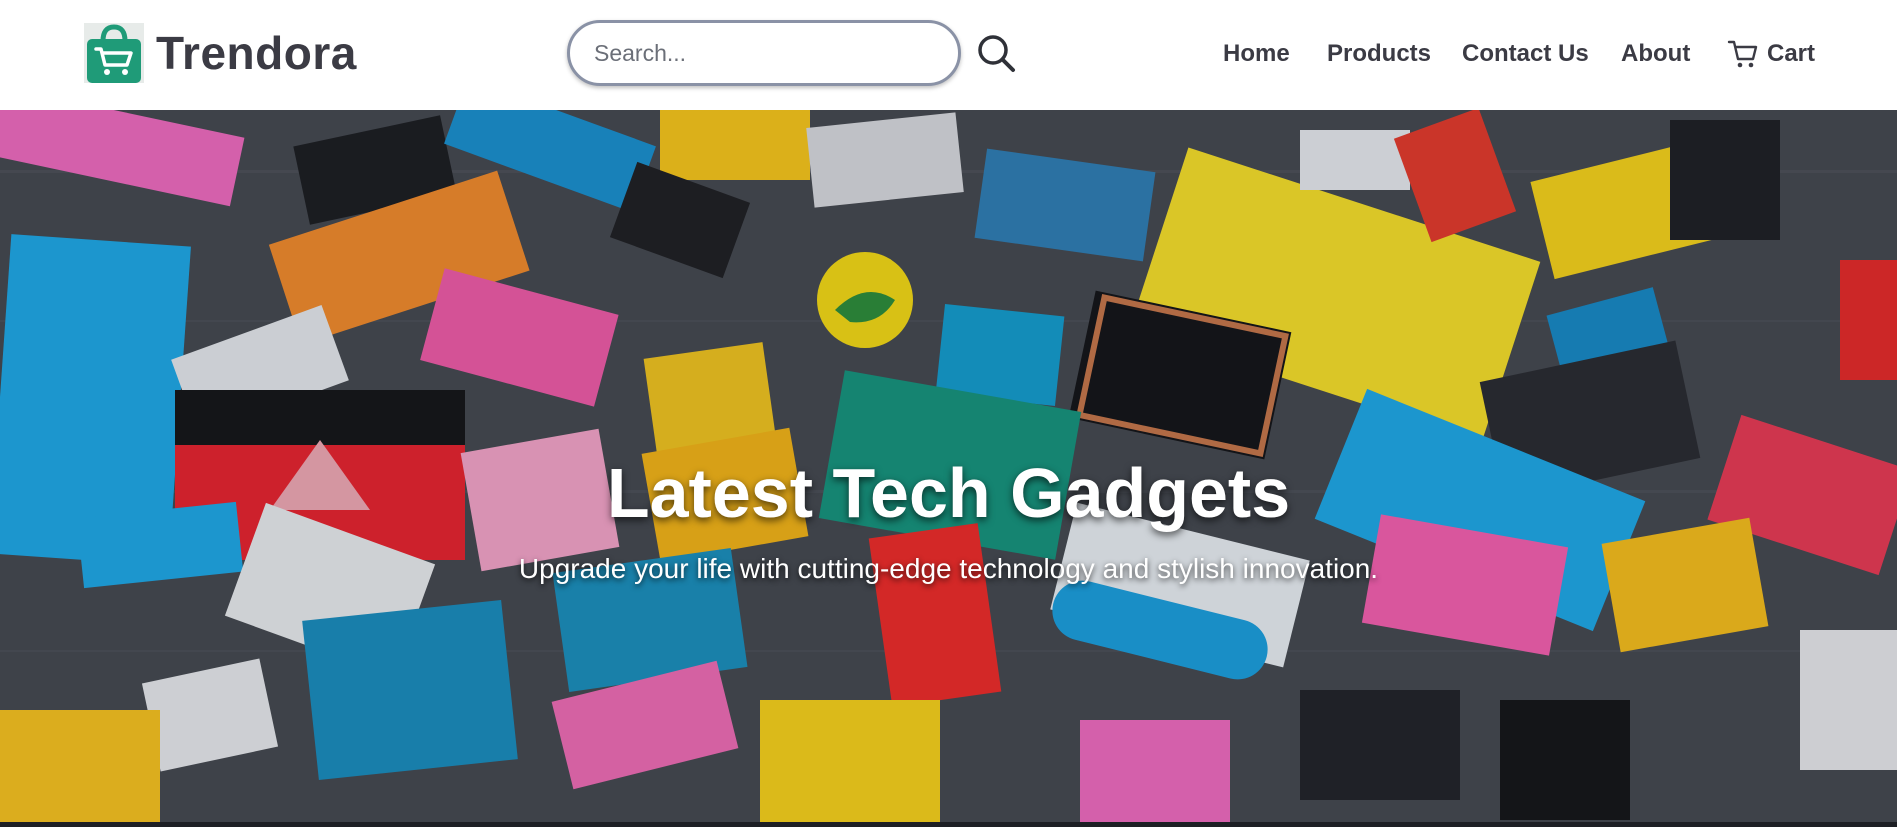 The width and height of the screenshot is (1897, 827). Describe the element at coordinates (1256, 54) in the screenshot. I see `nav-home-link: Home` at that location.